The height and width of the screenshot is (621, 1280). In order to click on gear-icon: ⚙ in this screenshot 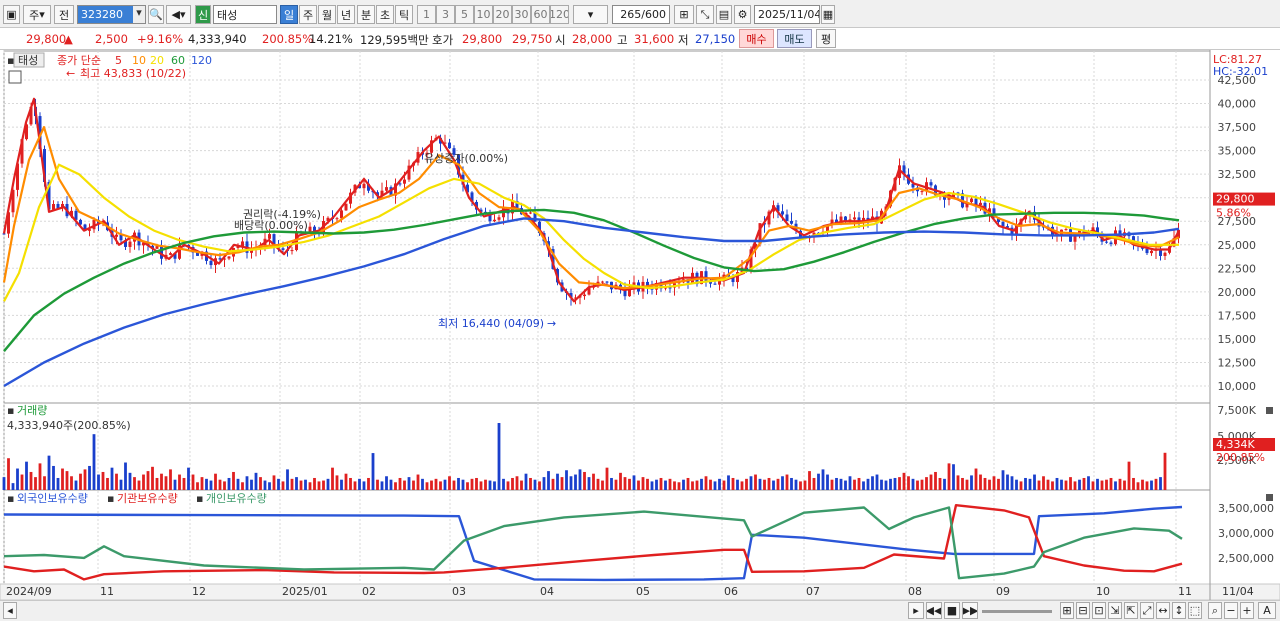, I will do `click(742, 14)`.